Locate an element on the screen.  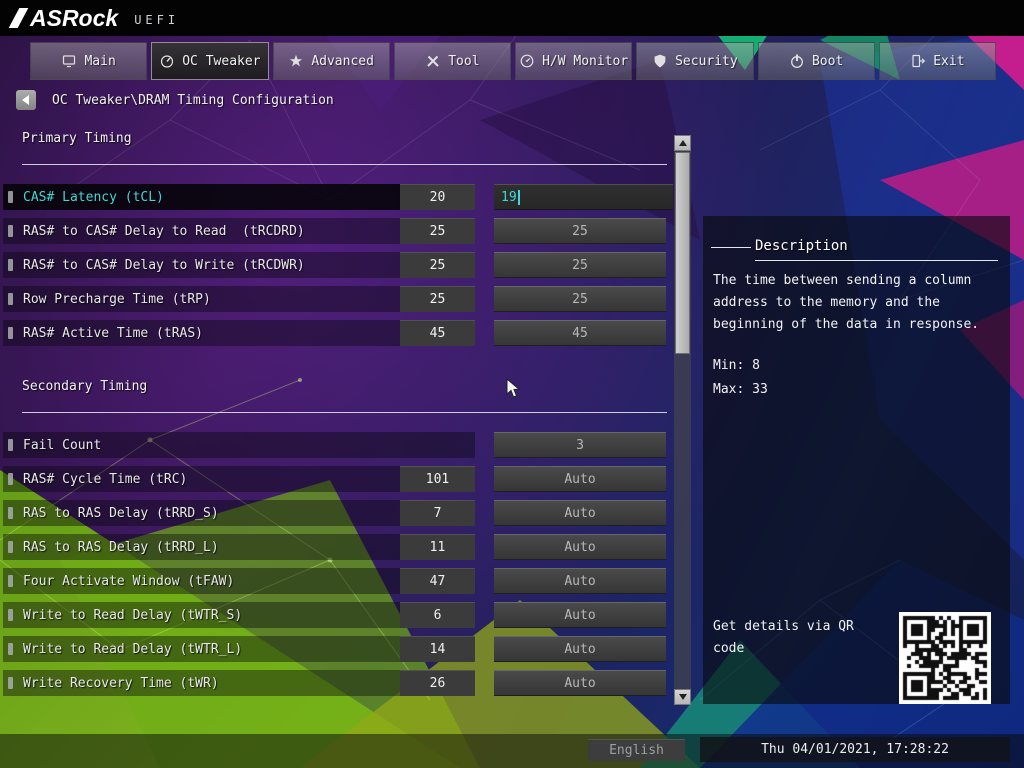
tab-security: Security is located at coordinates (695, 61).